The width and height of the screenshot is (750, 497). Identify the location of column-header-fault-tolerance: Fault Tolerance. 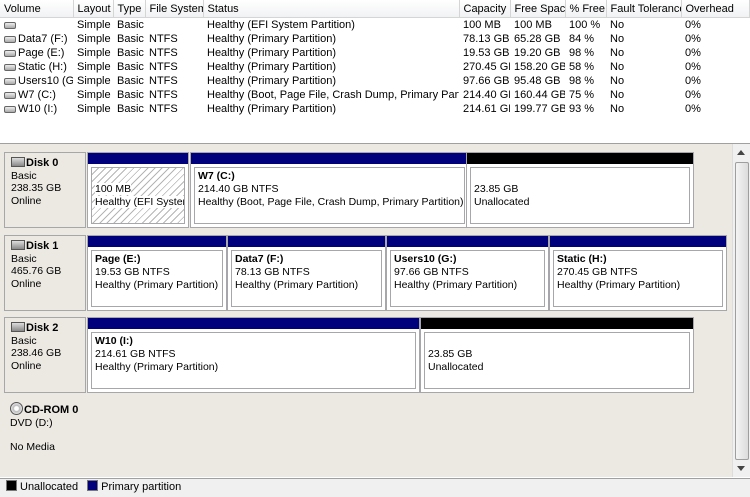
(644, 9).